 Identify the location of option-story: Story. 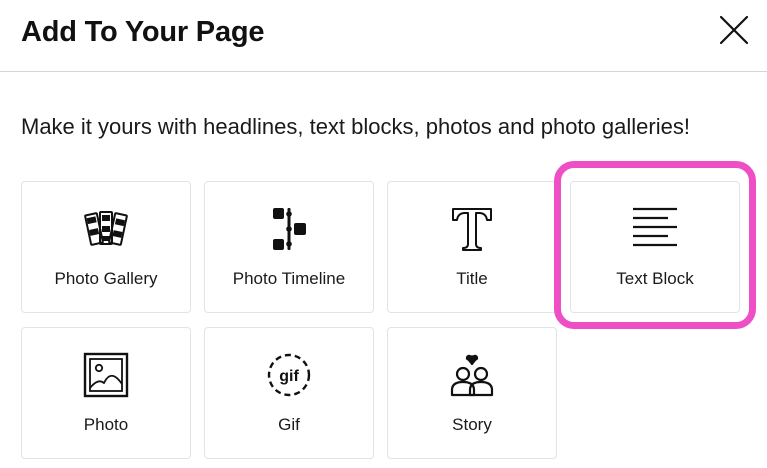
(472, 393).